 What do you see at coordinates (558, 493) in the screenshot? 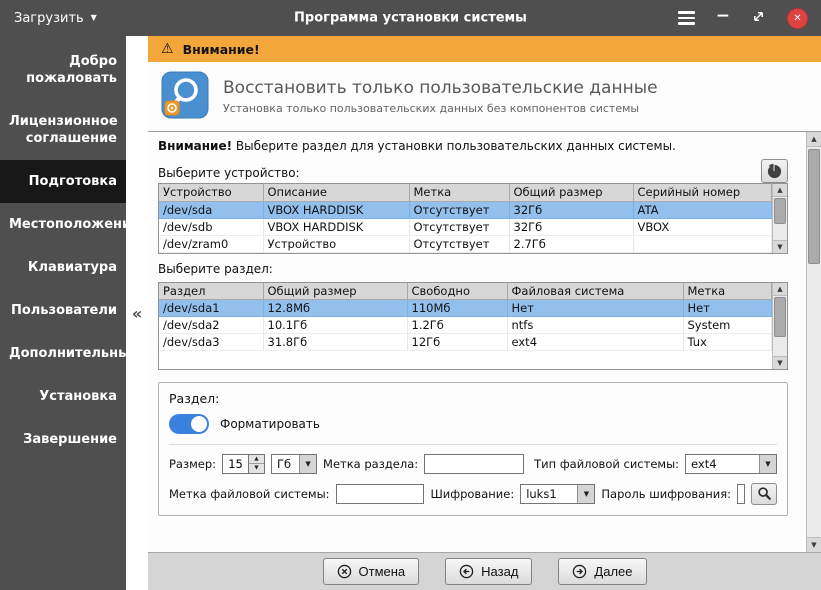
I see `encryption-combo: luks1 ▼` at bounding box center [558, 493].